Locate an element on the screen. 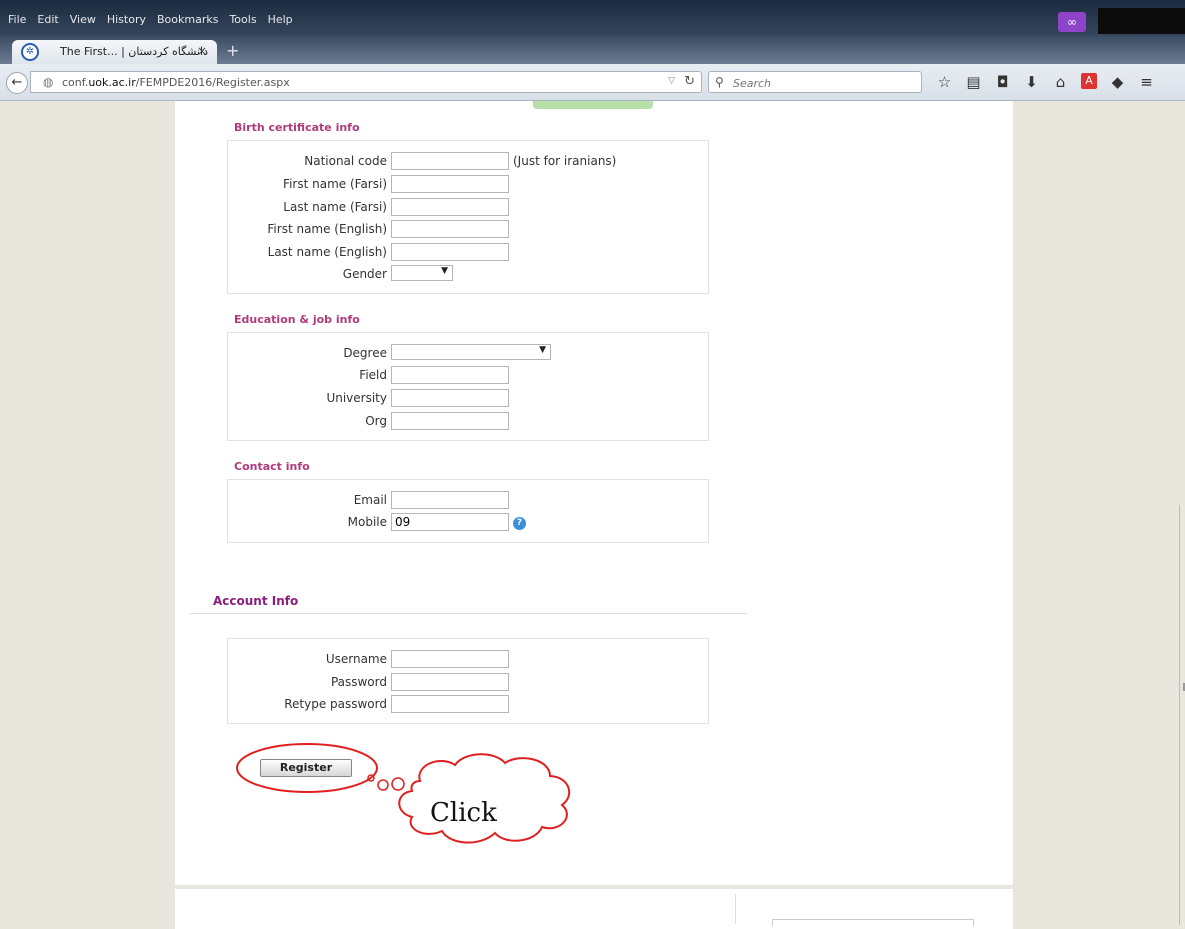 The image size is (1185, 929). field-input is located at coordinates (450, 375).